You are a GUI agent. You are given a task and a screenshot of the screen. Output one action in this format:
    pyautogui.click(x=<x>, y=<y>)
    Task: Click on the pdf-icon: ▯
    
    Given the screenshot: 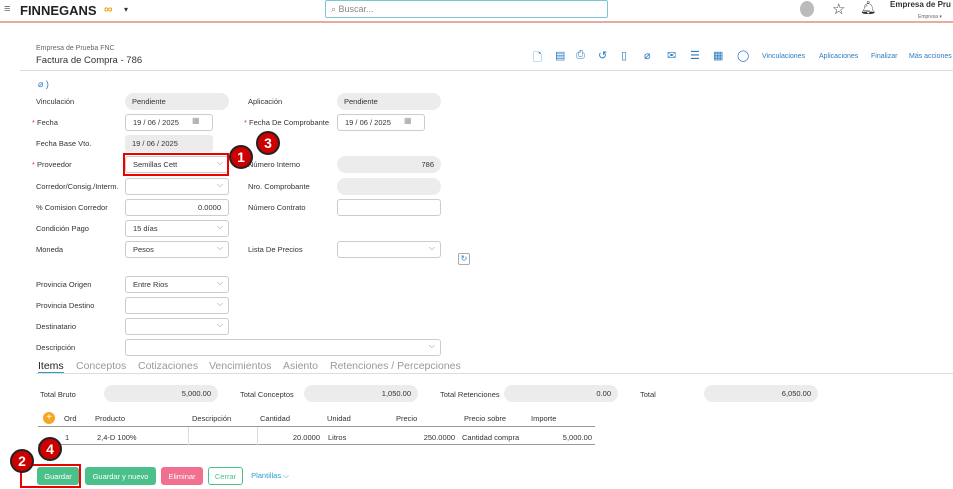 What is the action you would take?
    pyautogui.click(x=624, y=55)
    